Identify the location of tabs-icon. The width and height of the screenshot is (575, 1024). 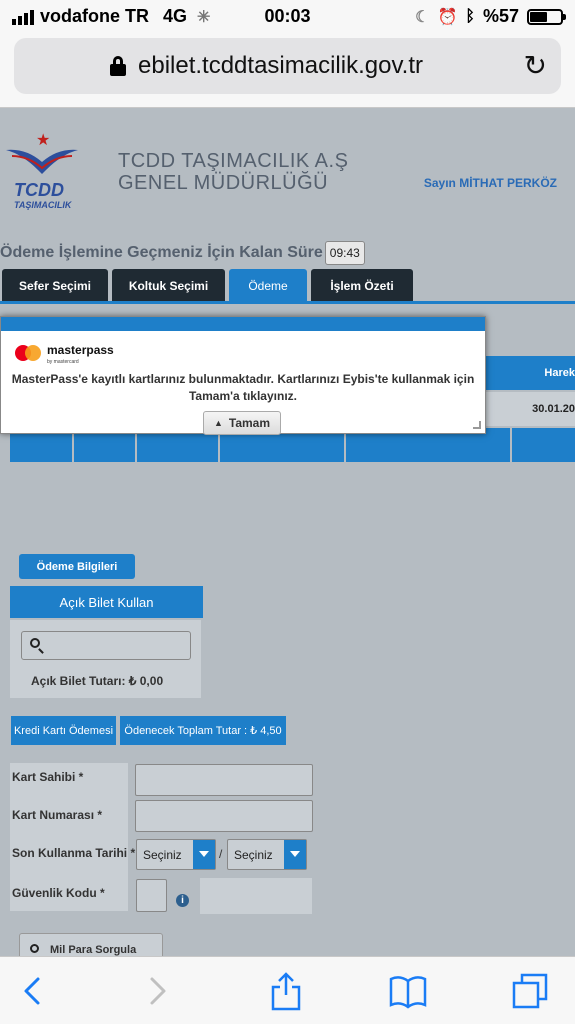
(530, 991).